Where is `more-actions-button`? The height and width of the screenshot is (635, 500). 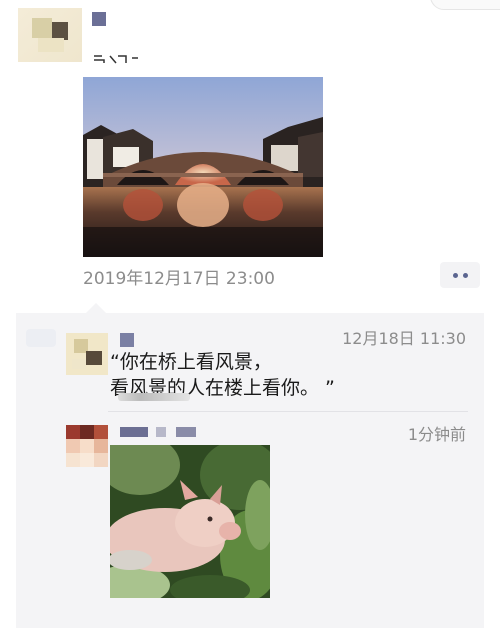 more-actions-button is located at coordinates (460, 275).